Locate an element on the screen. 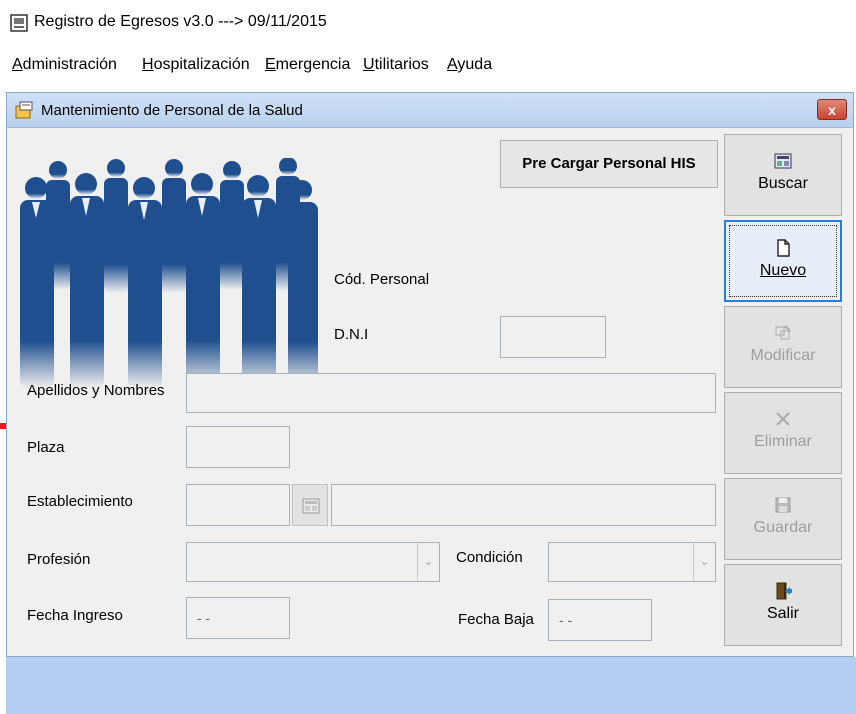  menu-utilitarios: Utilitarios is located at coordinates (396, 65).